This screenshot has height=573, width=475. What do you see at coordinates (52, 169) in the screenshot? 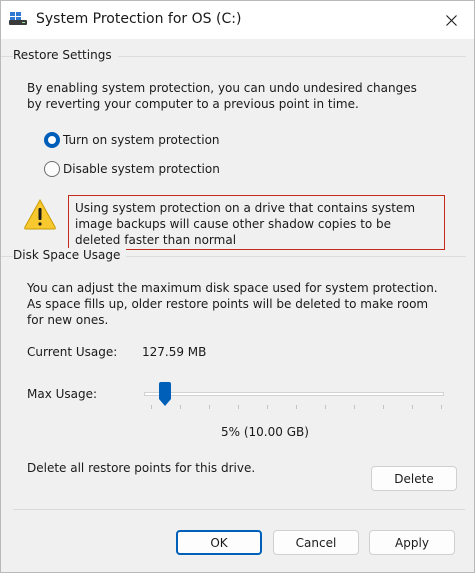
I see `radio-disable-protection` at bounding box center [52, 169].